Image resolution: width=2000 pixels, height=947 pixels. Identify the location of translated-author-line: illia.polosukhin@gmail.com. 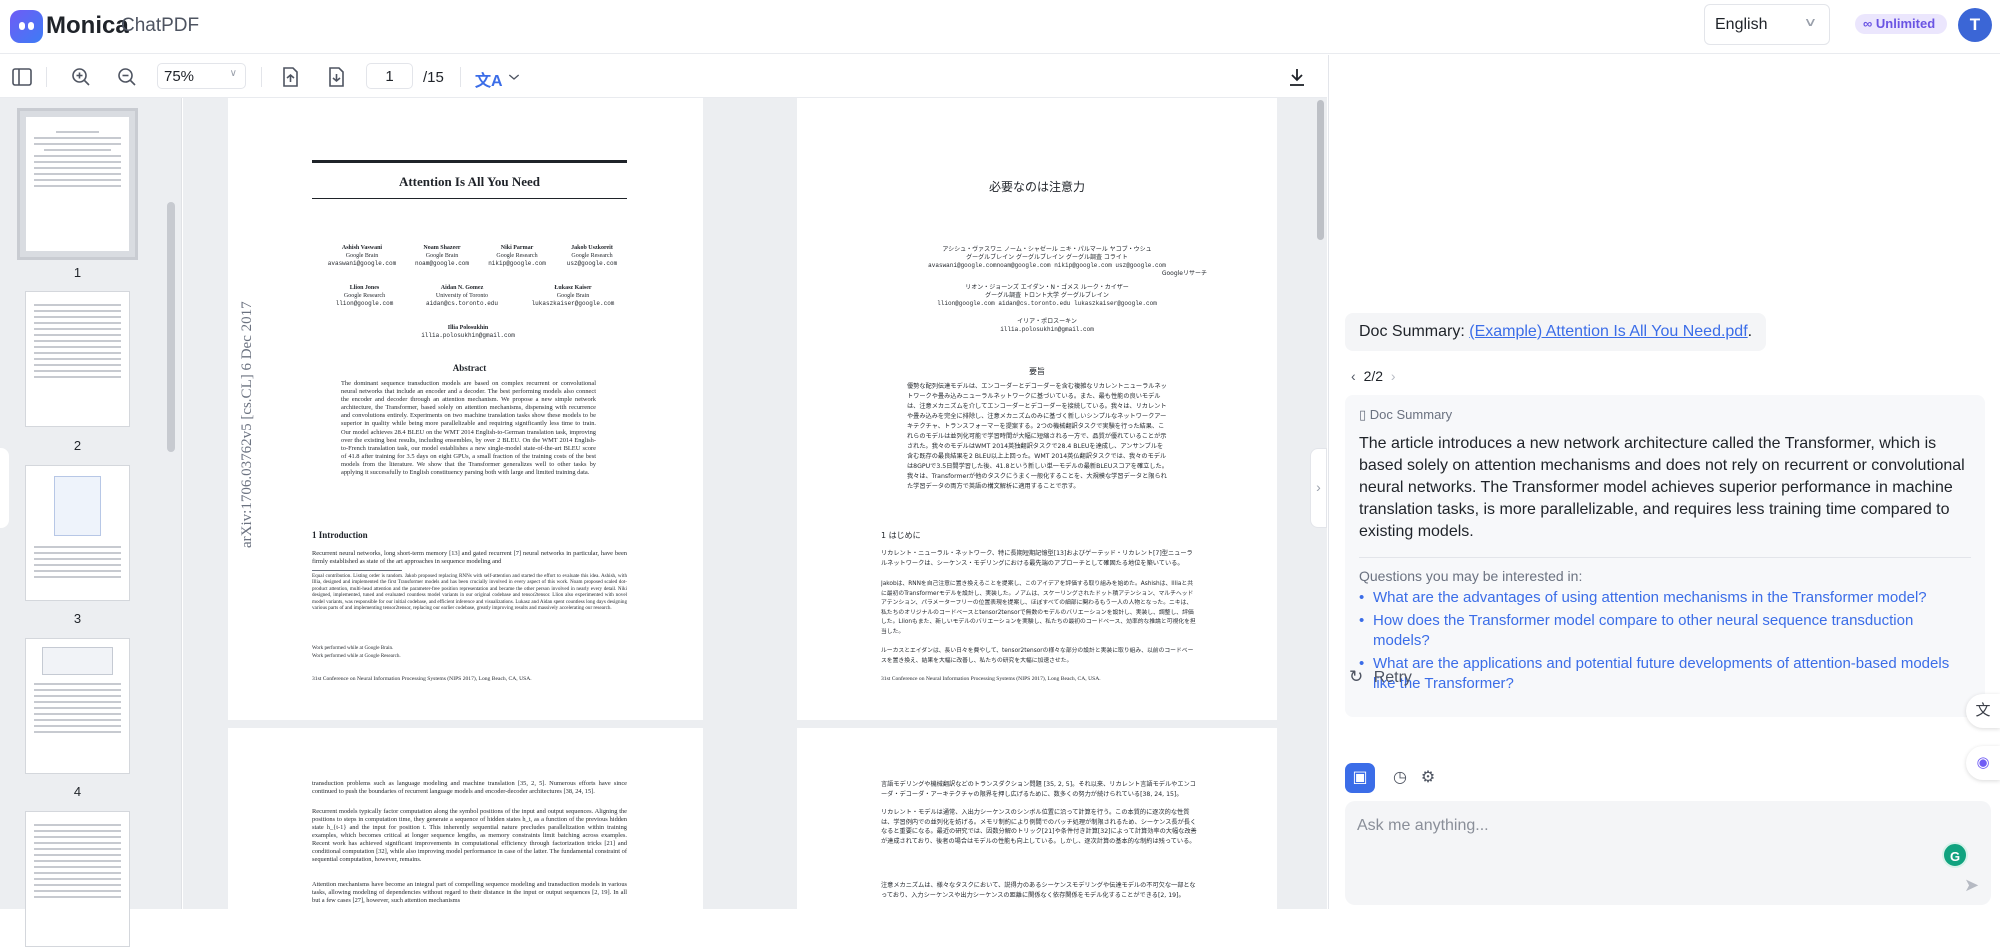
(1047, 329).